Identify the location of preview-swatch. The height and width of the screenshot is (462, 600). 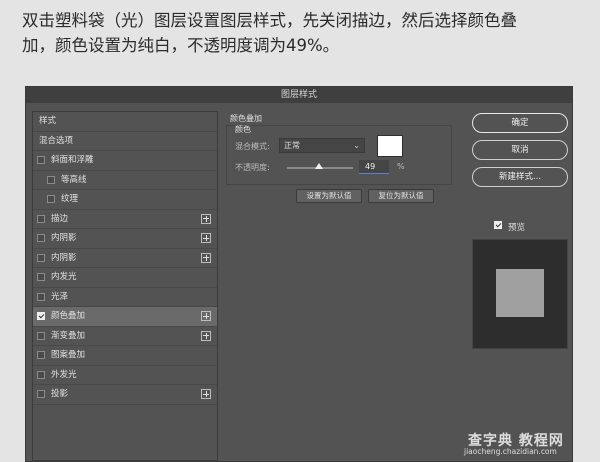
(520, 293).